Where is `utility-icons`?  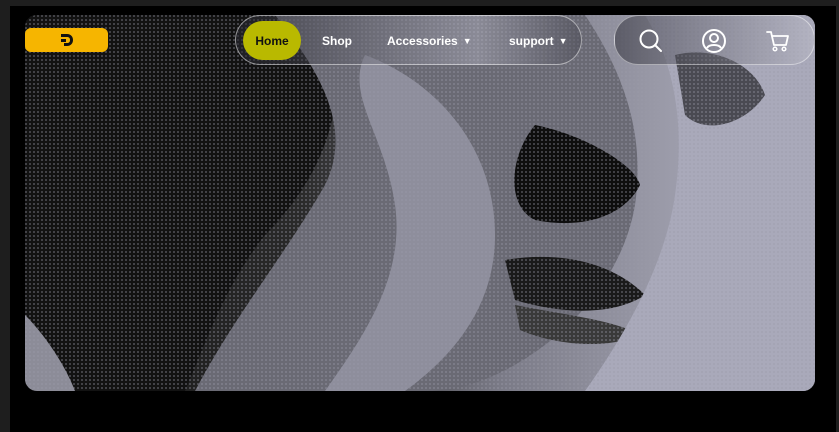
utility-icons is located at coordinates (714, 40).